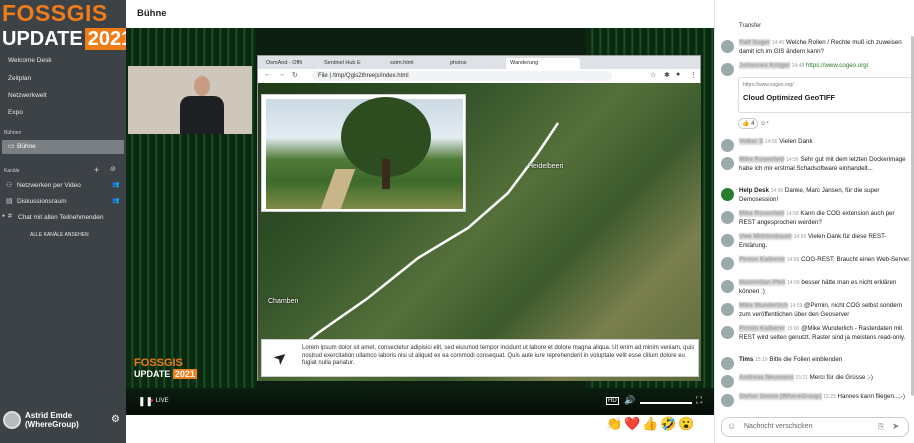 The width and height of the screenshot is (914, 443). Describe the element at coordinates (801, 378) in the screenshot. I see `message-time: 15:21` at that location.